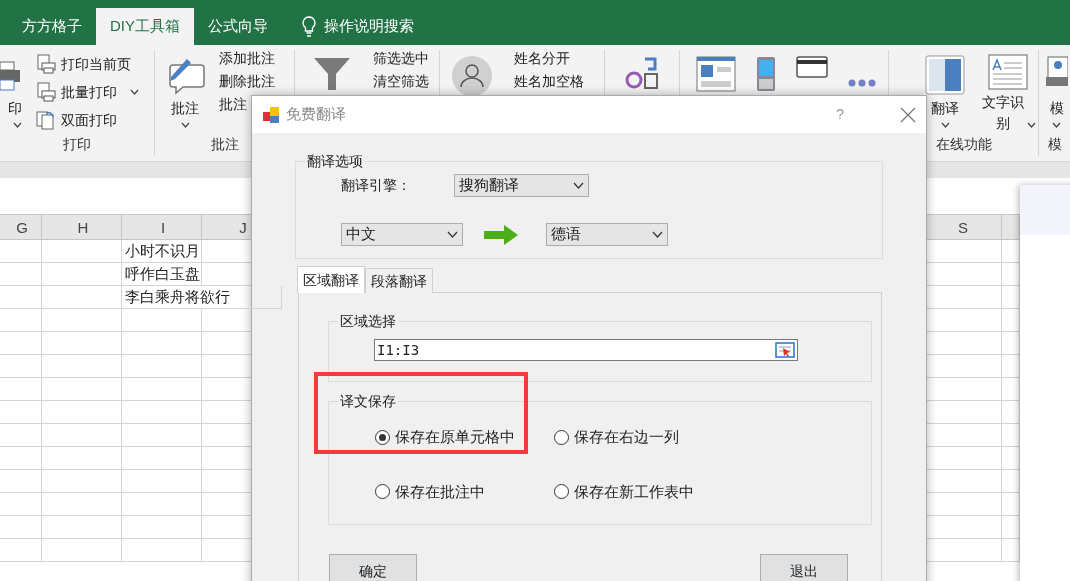  I want to click on dropdown: 搜狗翻译, so click(521, 185).